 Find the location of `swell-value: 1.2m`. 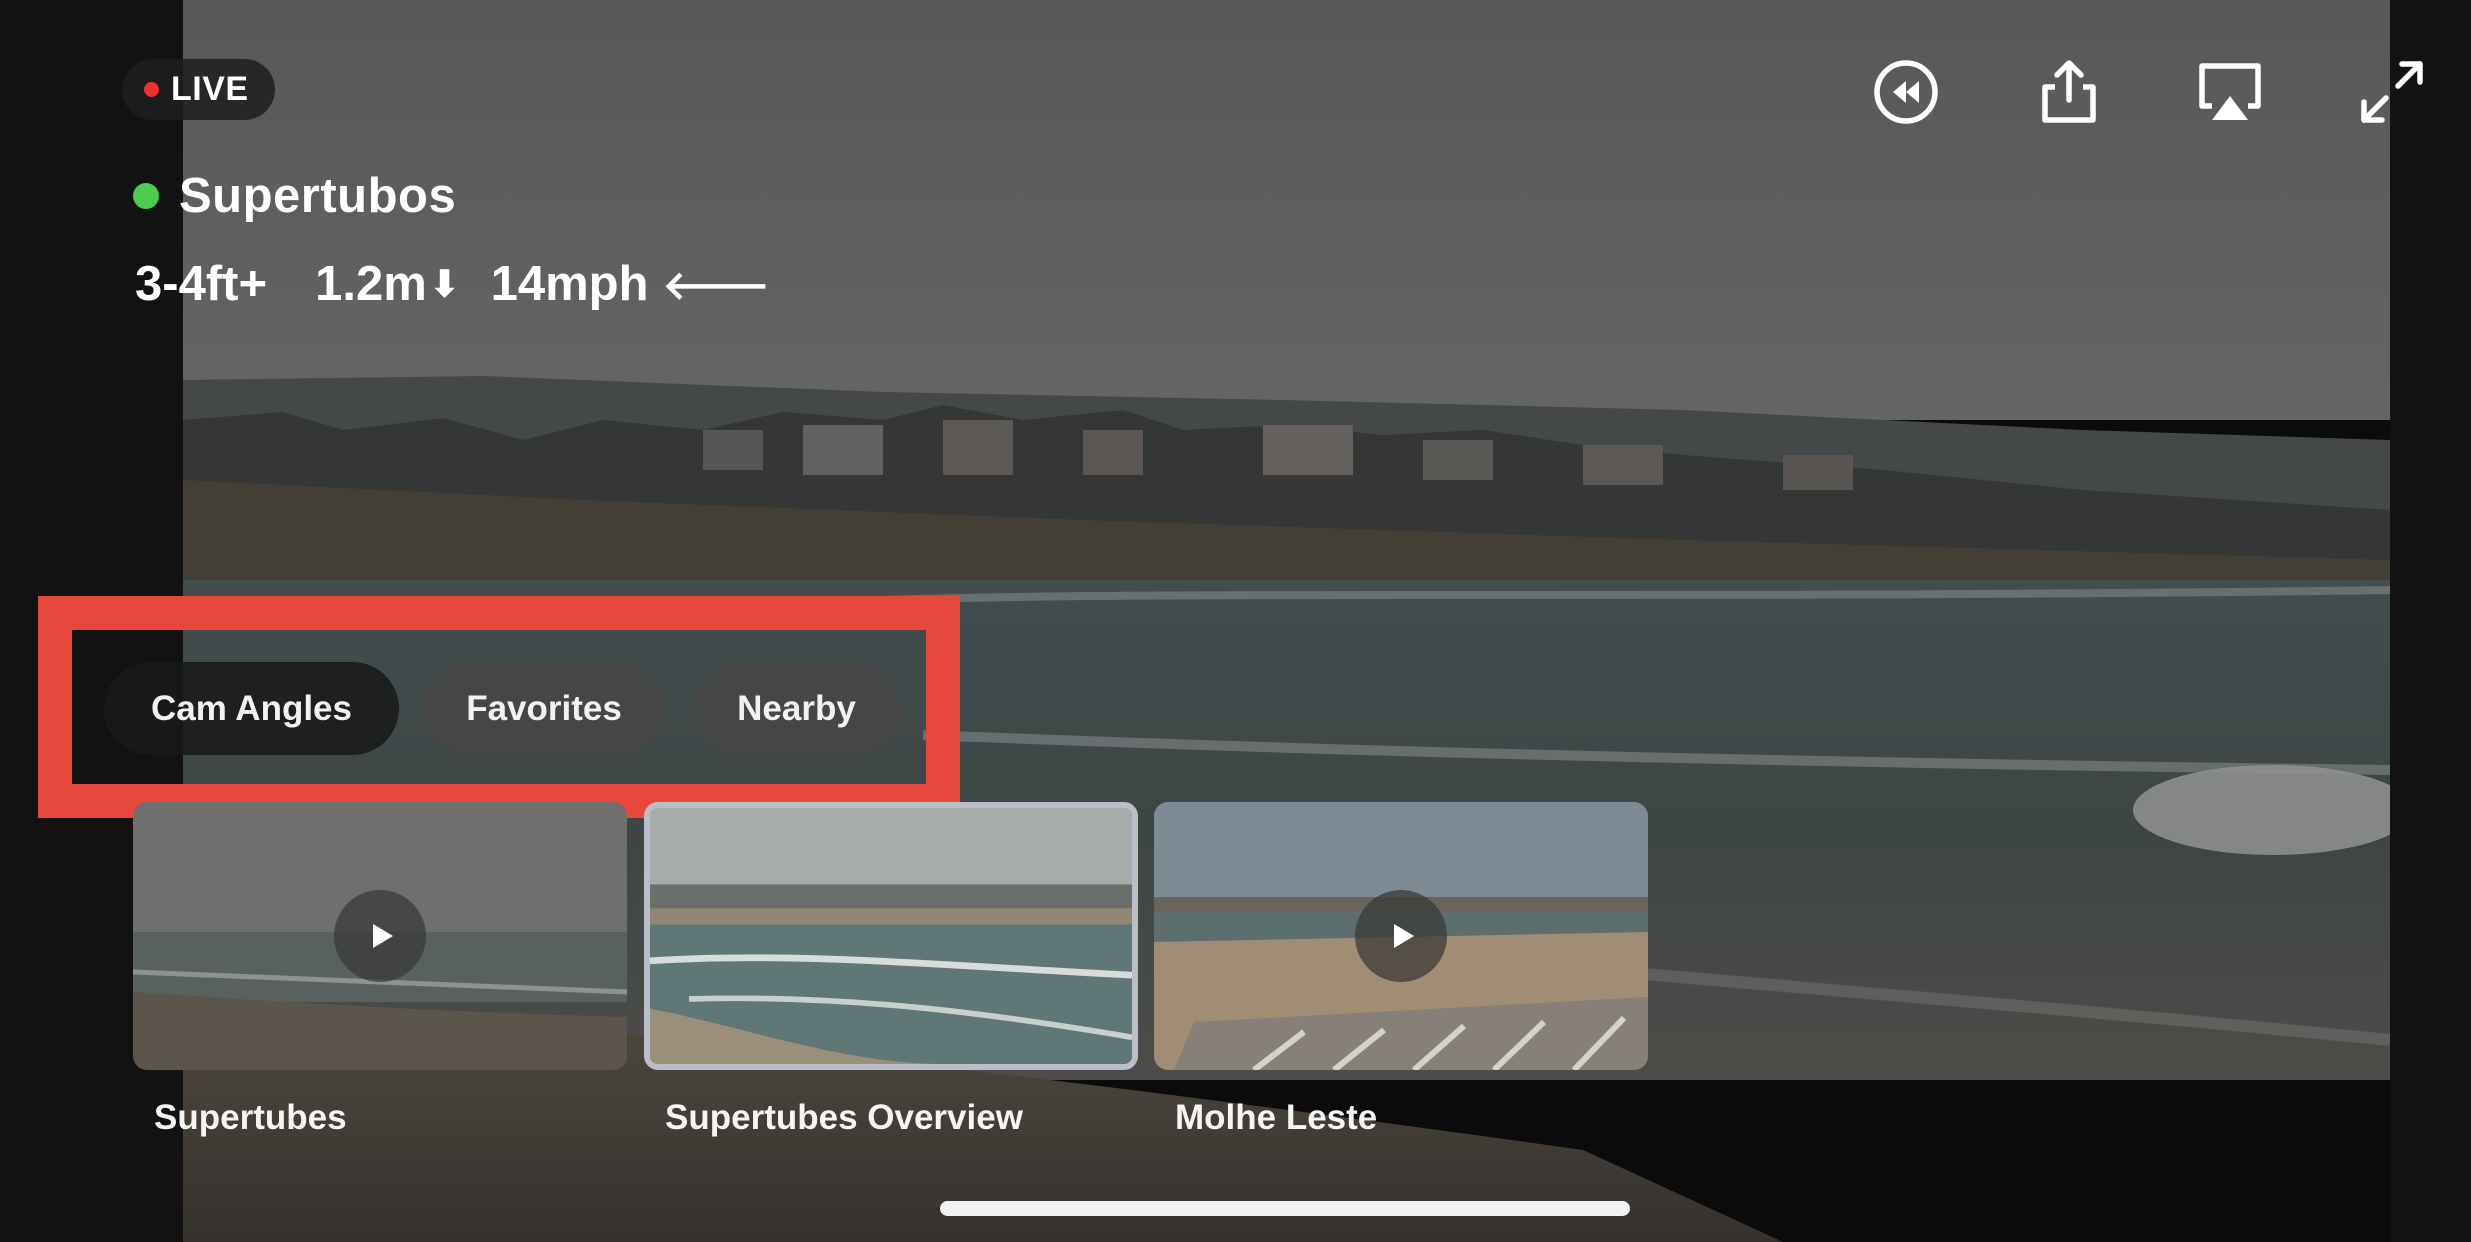

swell-value: 1.2m is located at coordinates (371, 284).